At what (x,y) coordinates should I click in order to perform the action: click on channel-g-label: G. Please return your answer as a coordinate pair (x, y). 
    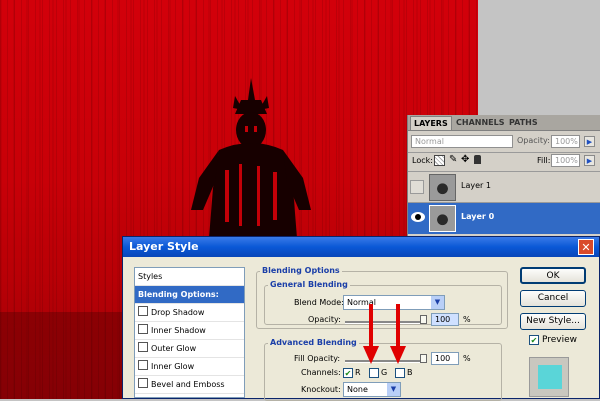
    Looking at the image, I should click on (384, 372).